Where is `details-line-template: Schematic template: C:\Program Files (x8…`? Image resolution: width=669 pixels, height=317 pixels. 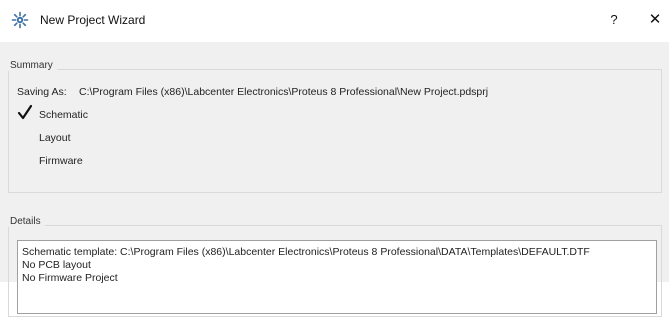 details-line-template: Schematic template: C:\Program Files (x8… is located at coordinates (306, 252).